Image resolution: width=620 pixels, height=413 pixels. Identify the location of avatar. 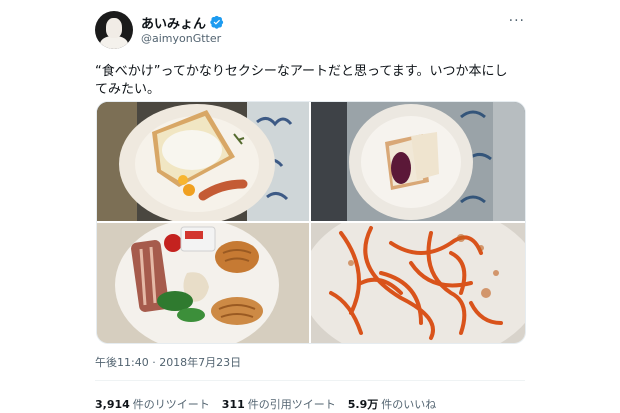
(114, 30).